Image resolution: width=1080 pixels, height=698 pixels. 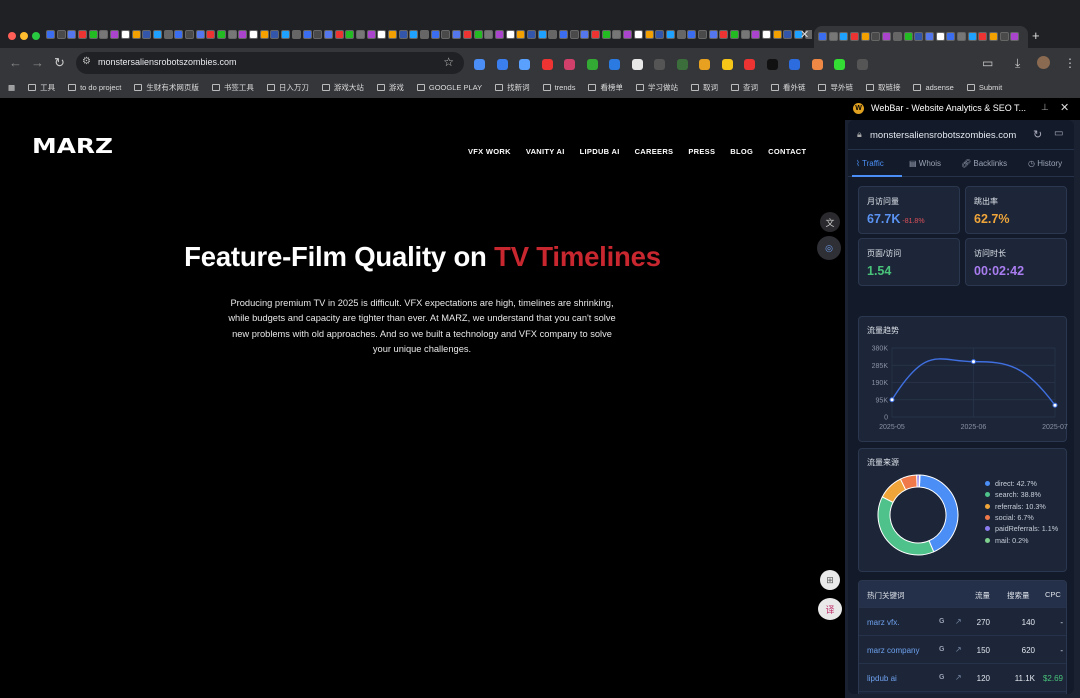 What do you see at coordinates (1045, 163) in the screenshot?
I see `tab-history: ◷ History` at bounding box center [1045, 163].